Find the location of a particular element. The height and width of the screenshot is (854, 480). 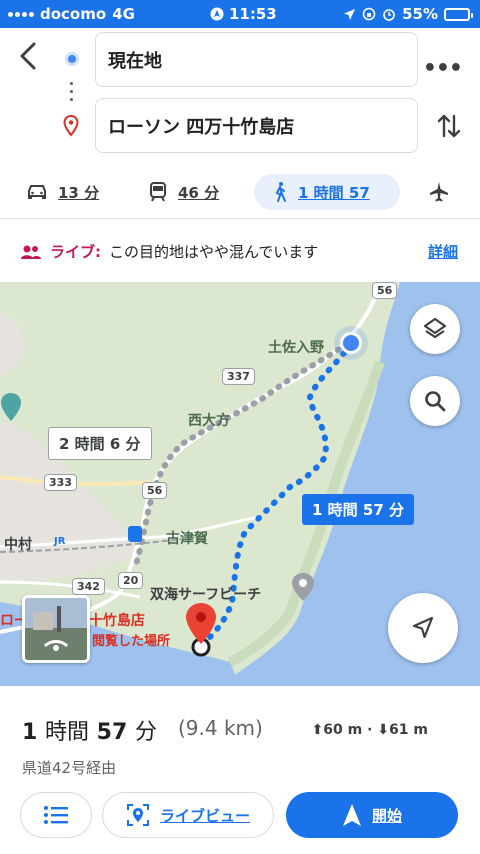

origin-dot-icon is located at coordinates (72, 59).